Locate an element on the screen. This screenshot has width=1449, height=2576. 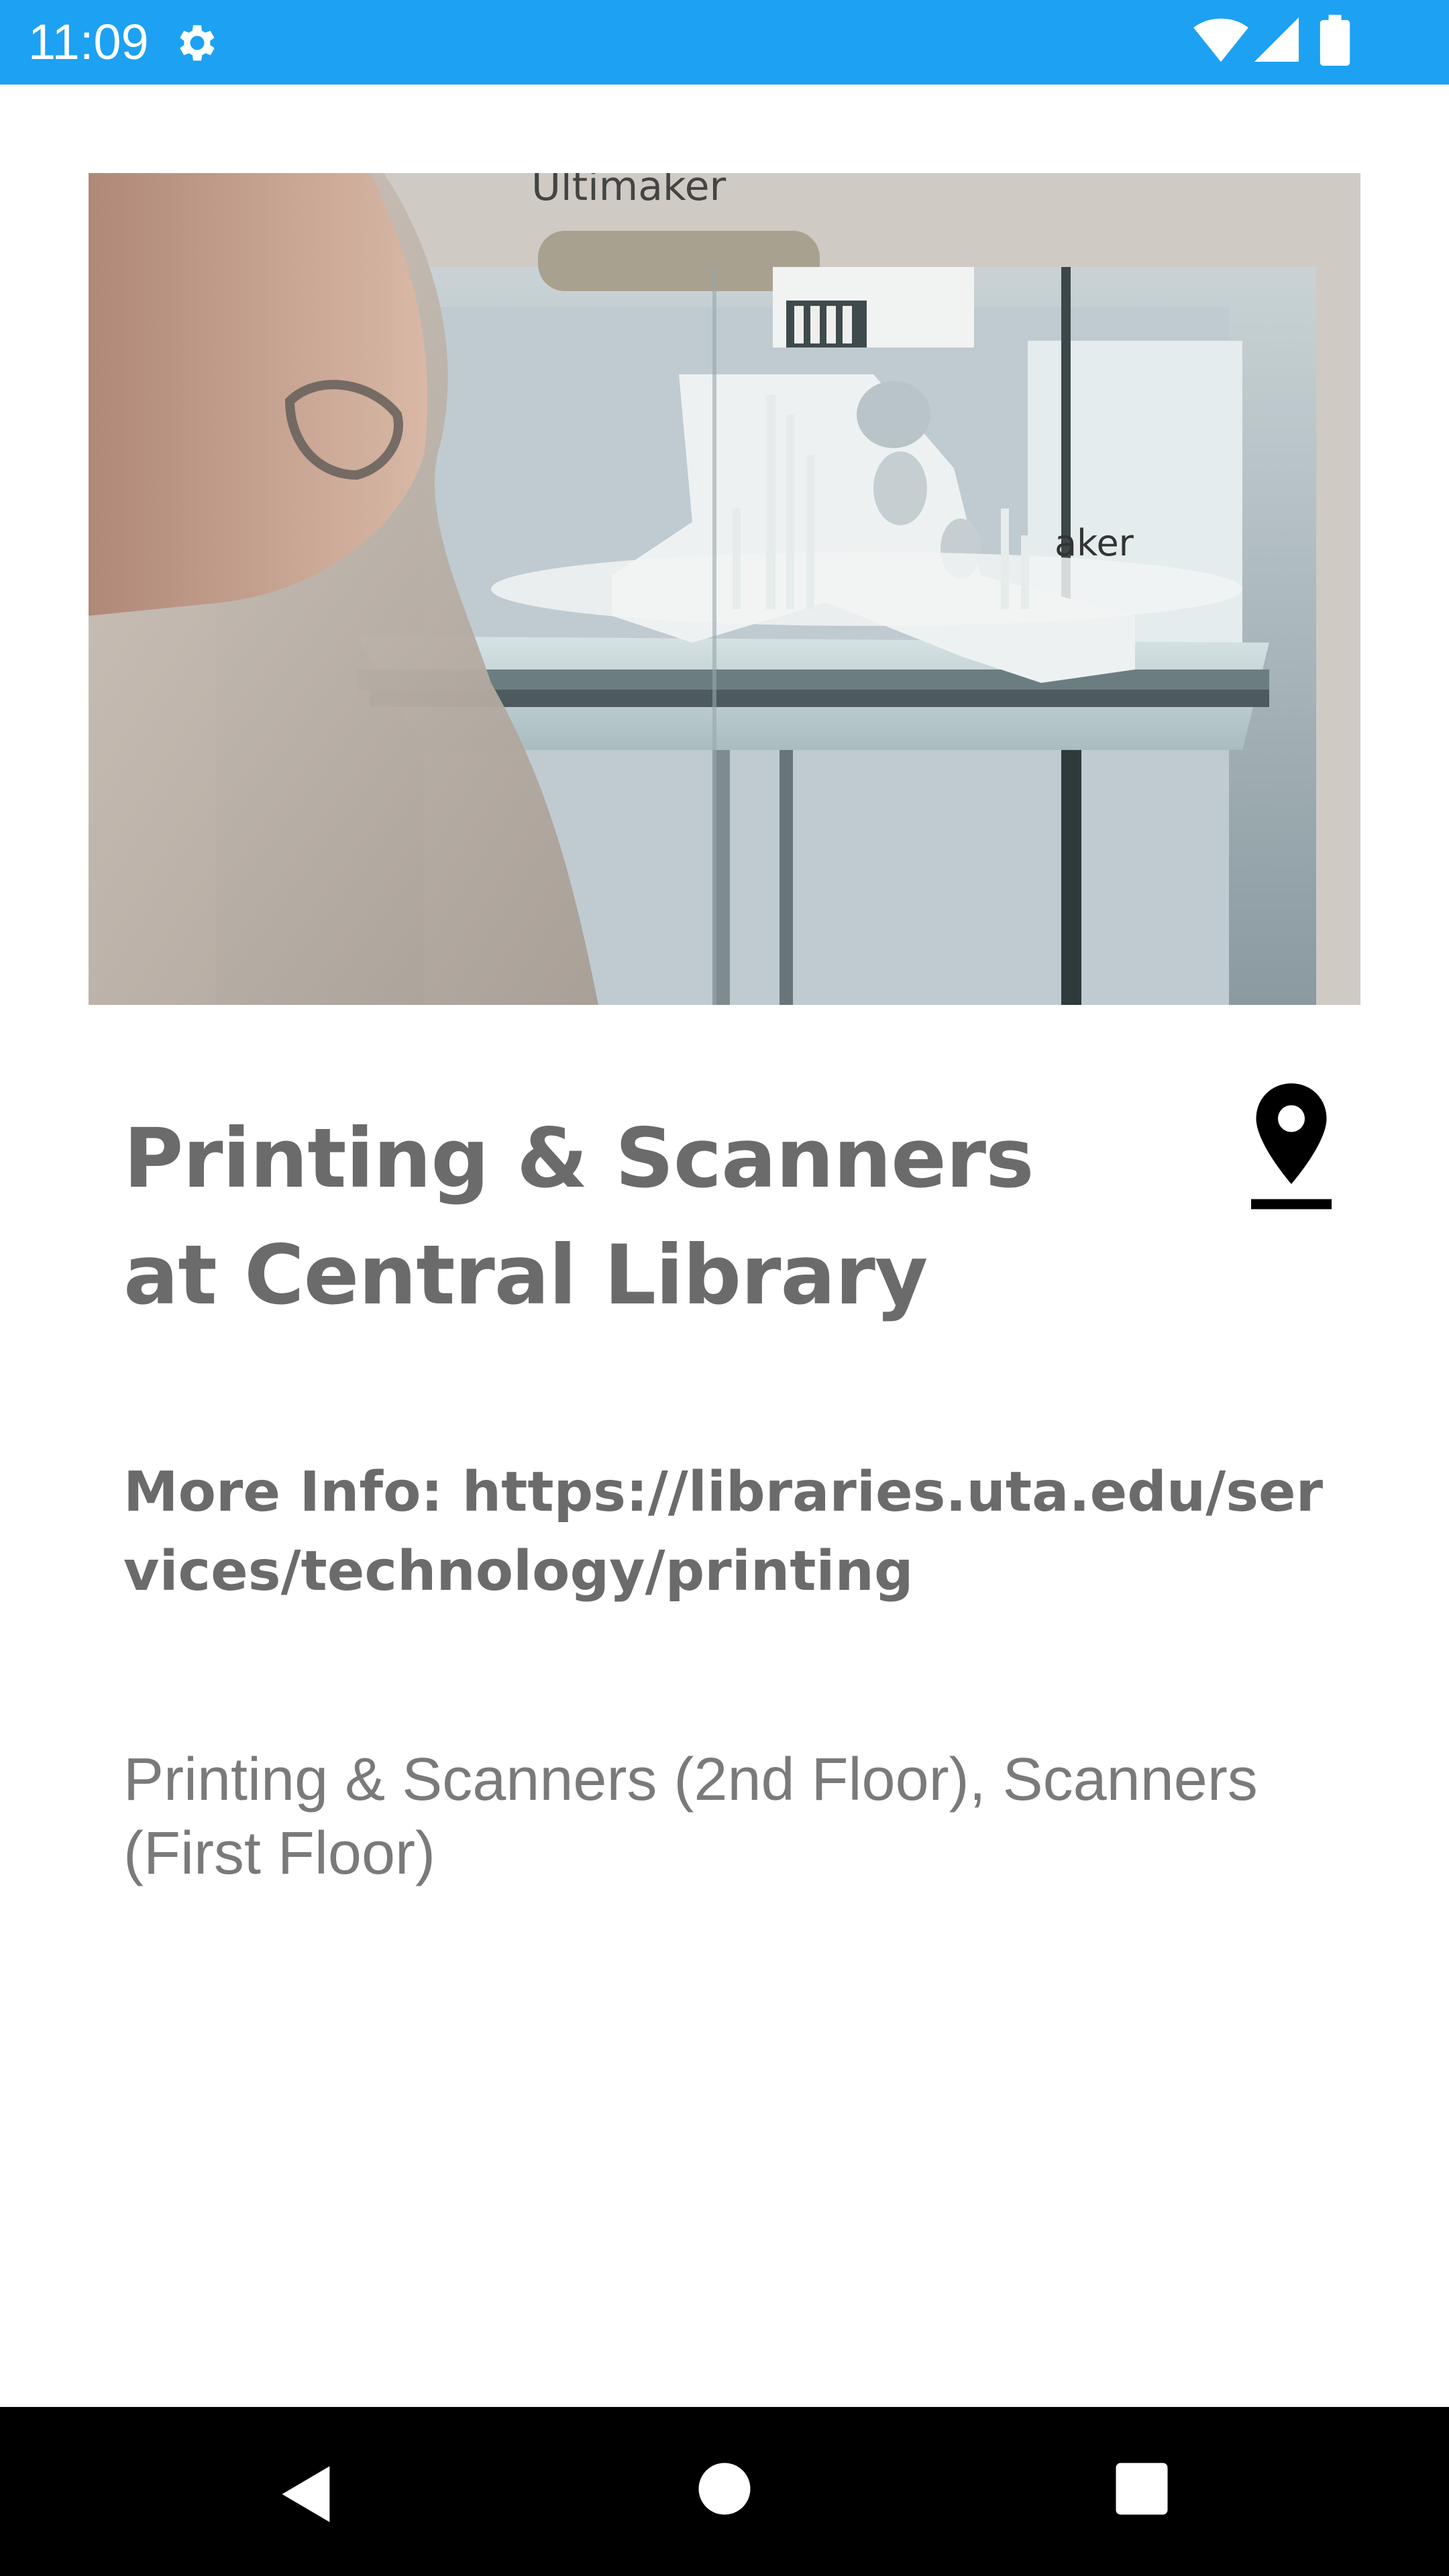
navigation-bar is located at coordinates (724, 2491).